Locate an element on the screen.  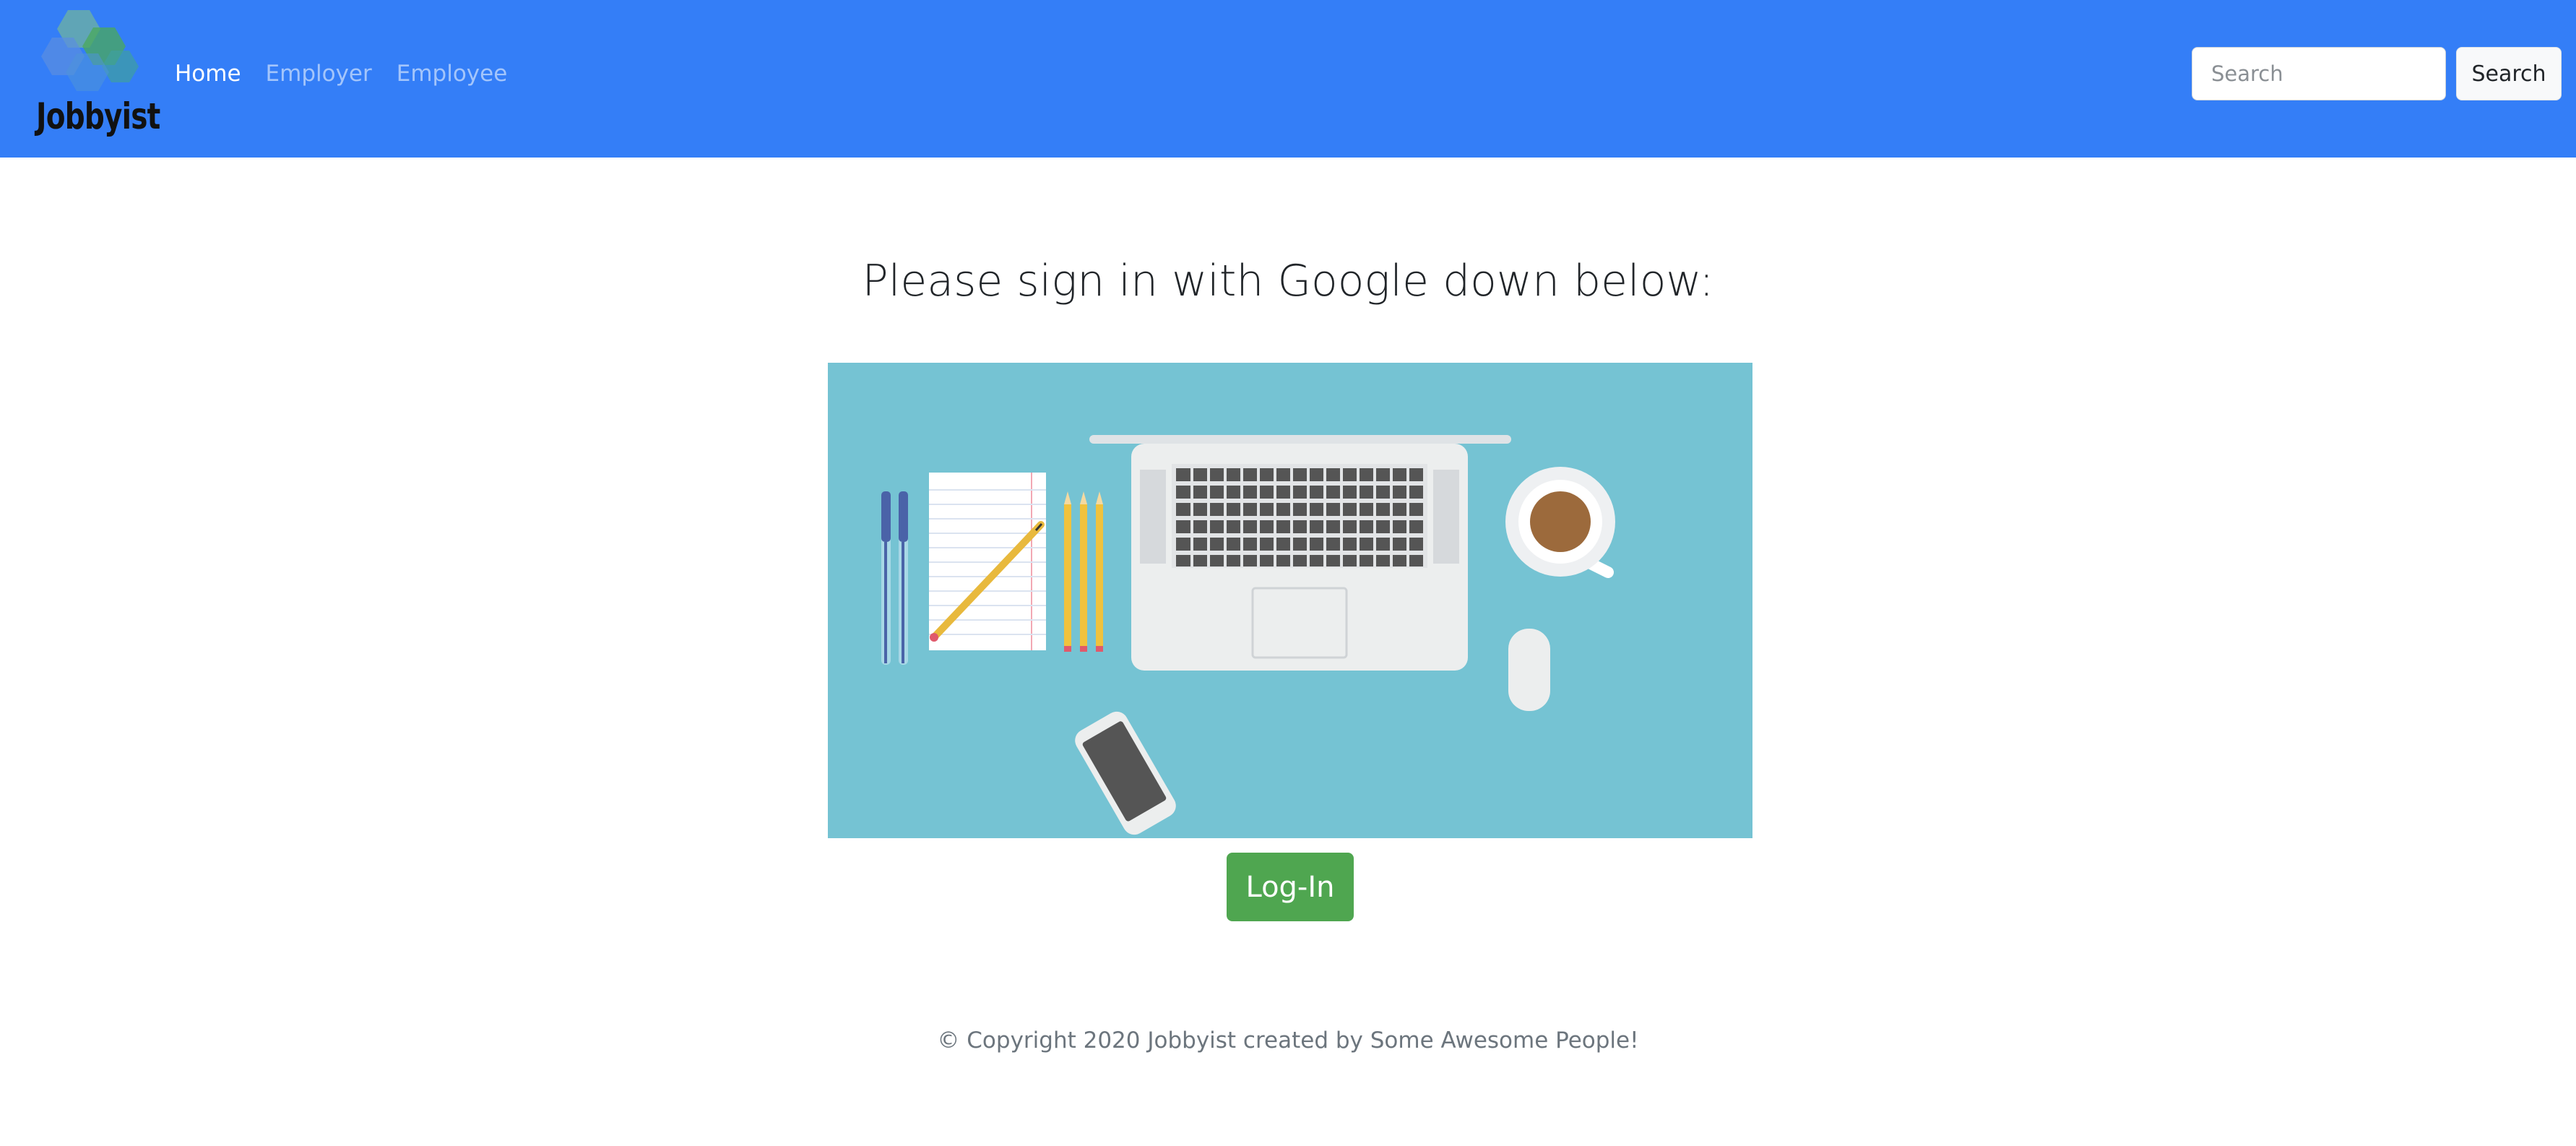
nav-link-home: Home is located at coordinates (208, 73).